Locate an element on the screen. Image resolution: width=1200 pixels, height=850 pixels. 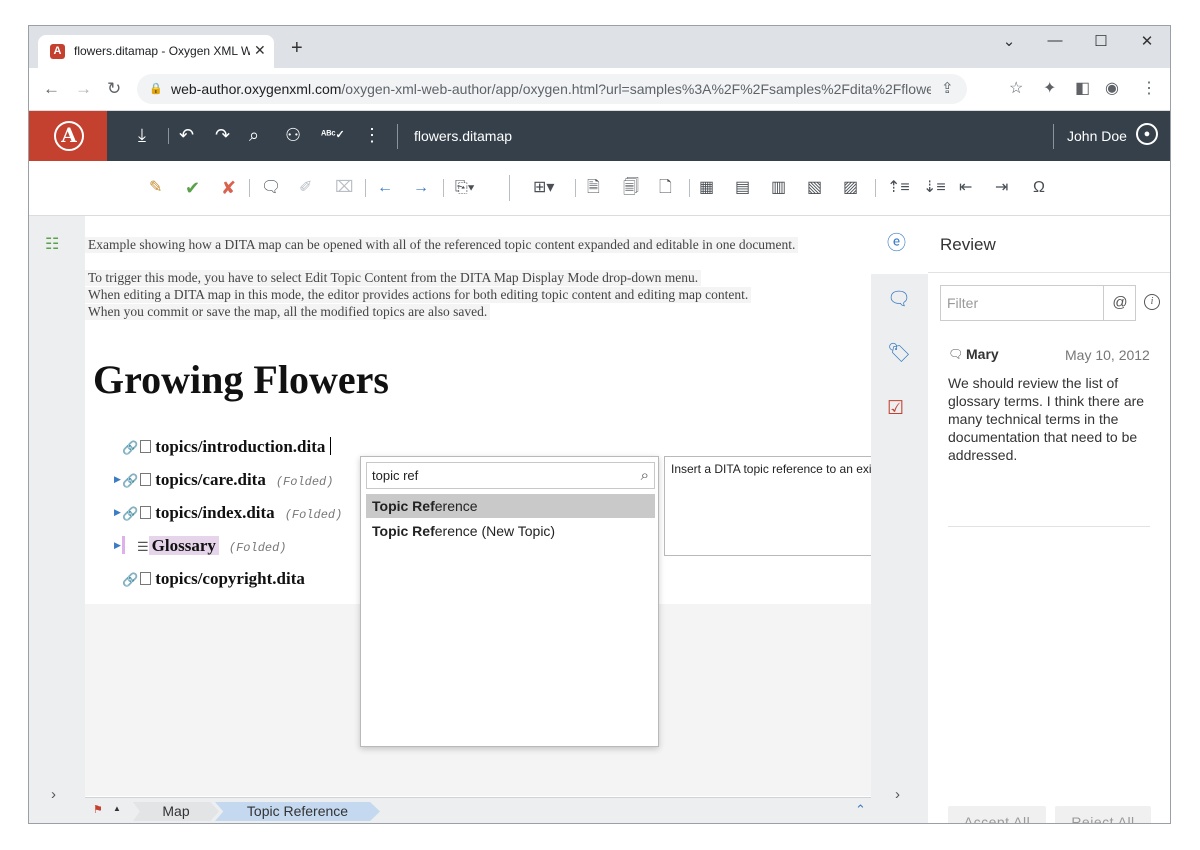
oxygen-logo: A is located at coordinates (68, 136).